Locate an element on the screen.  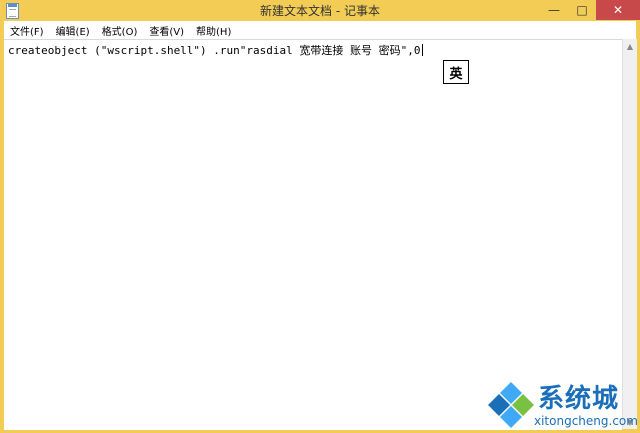
text-caret is located at coordinates (422, 50).